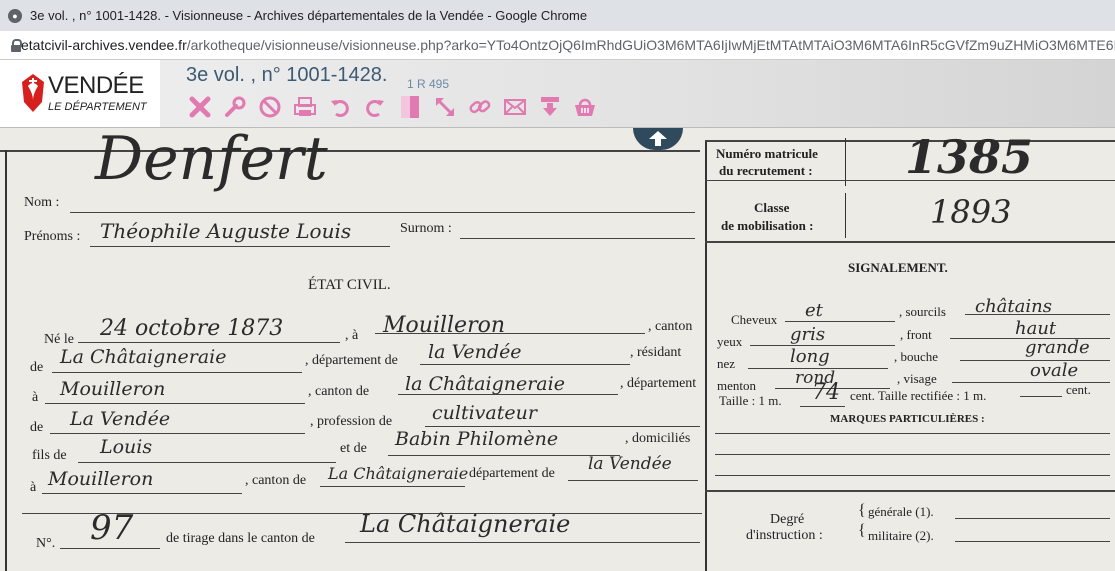 This screenshot has height=571, width=1115. Describe the element at coordinates (120, 419) in the screenshot. I see `residence-departement: La Vendée` at that location.